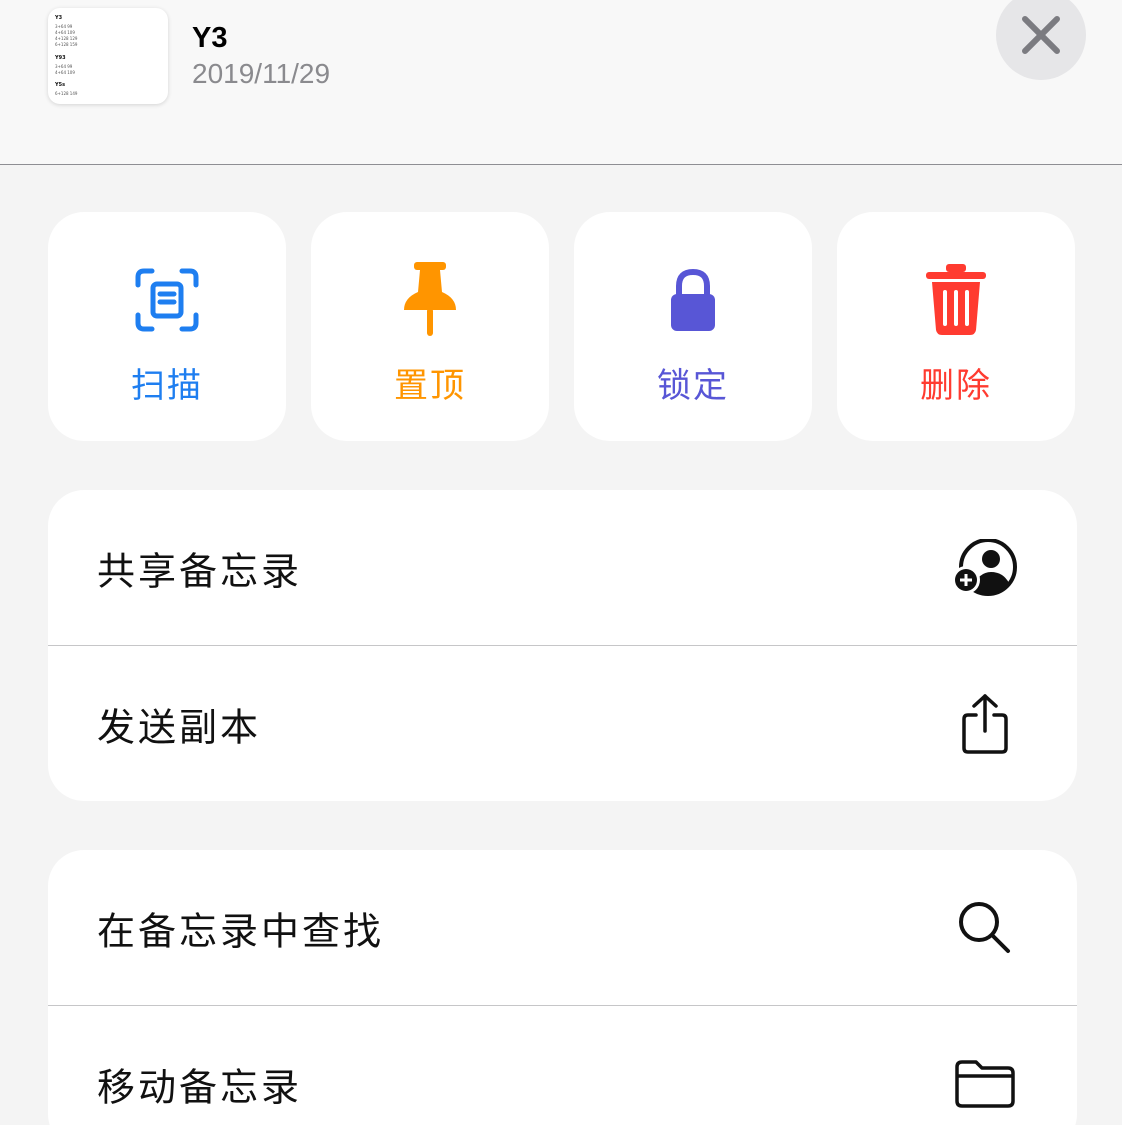  I want to click on find-in-note-label: 在备忘录中查找, so click(241, 931).